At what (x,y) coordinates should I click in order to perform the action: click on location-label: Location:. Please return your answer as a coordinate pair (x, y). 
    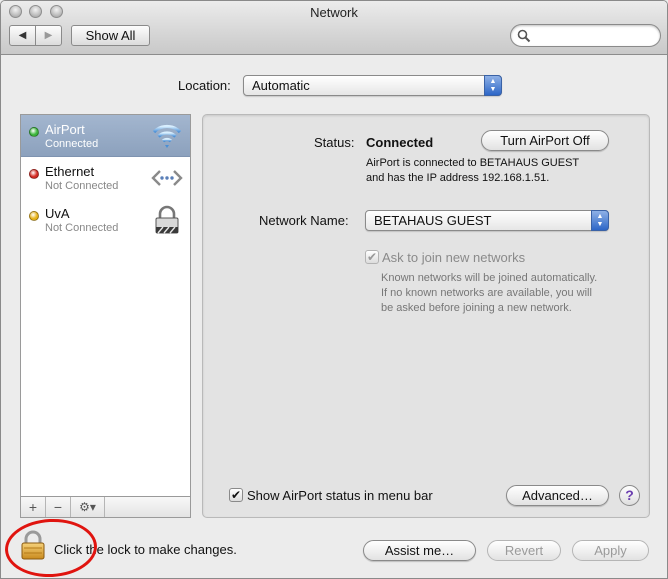
    Looking at the image, I should click on (204, 85).